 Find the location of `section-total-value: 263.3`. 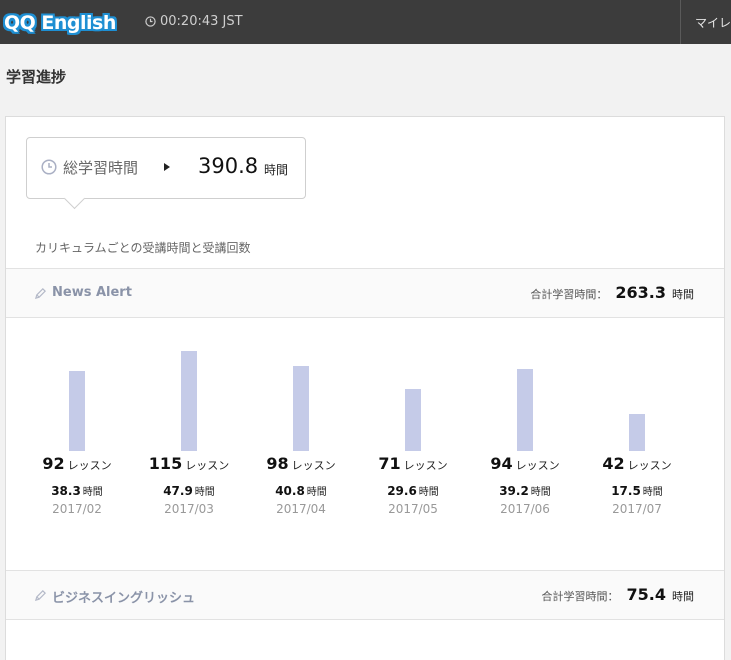

section-total-value: 263.3 is located at coordinates (640, 292).